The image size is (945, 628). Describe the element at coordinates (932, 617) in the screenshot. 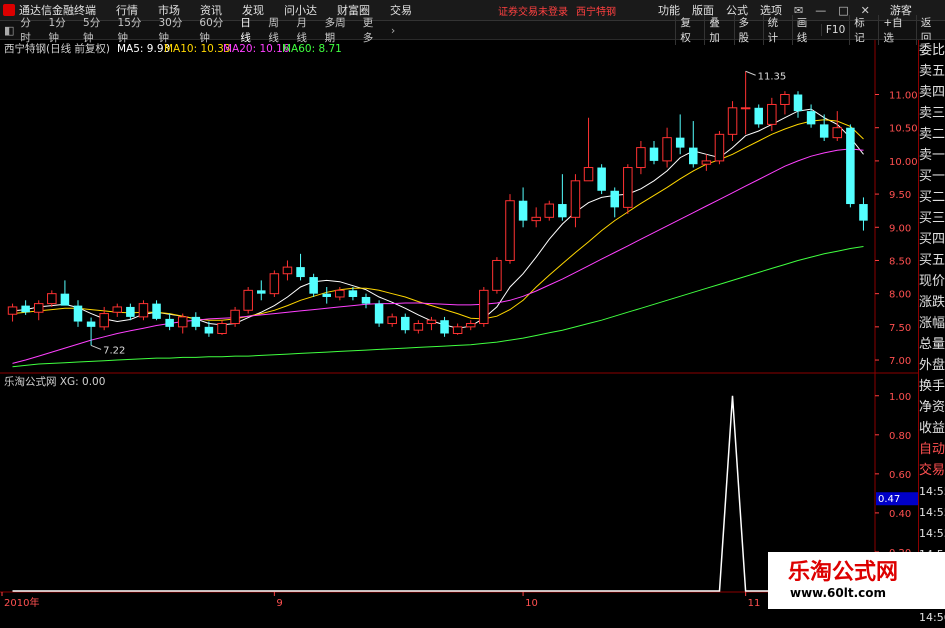

I see `side-panel-item: 14:56` at that location.